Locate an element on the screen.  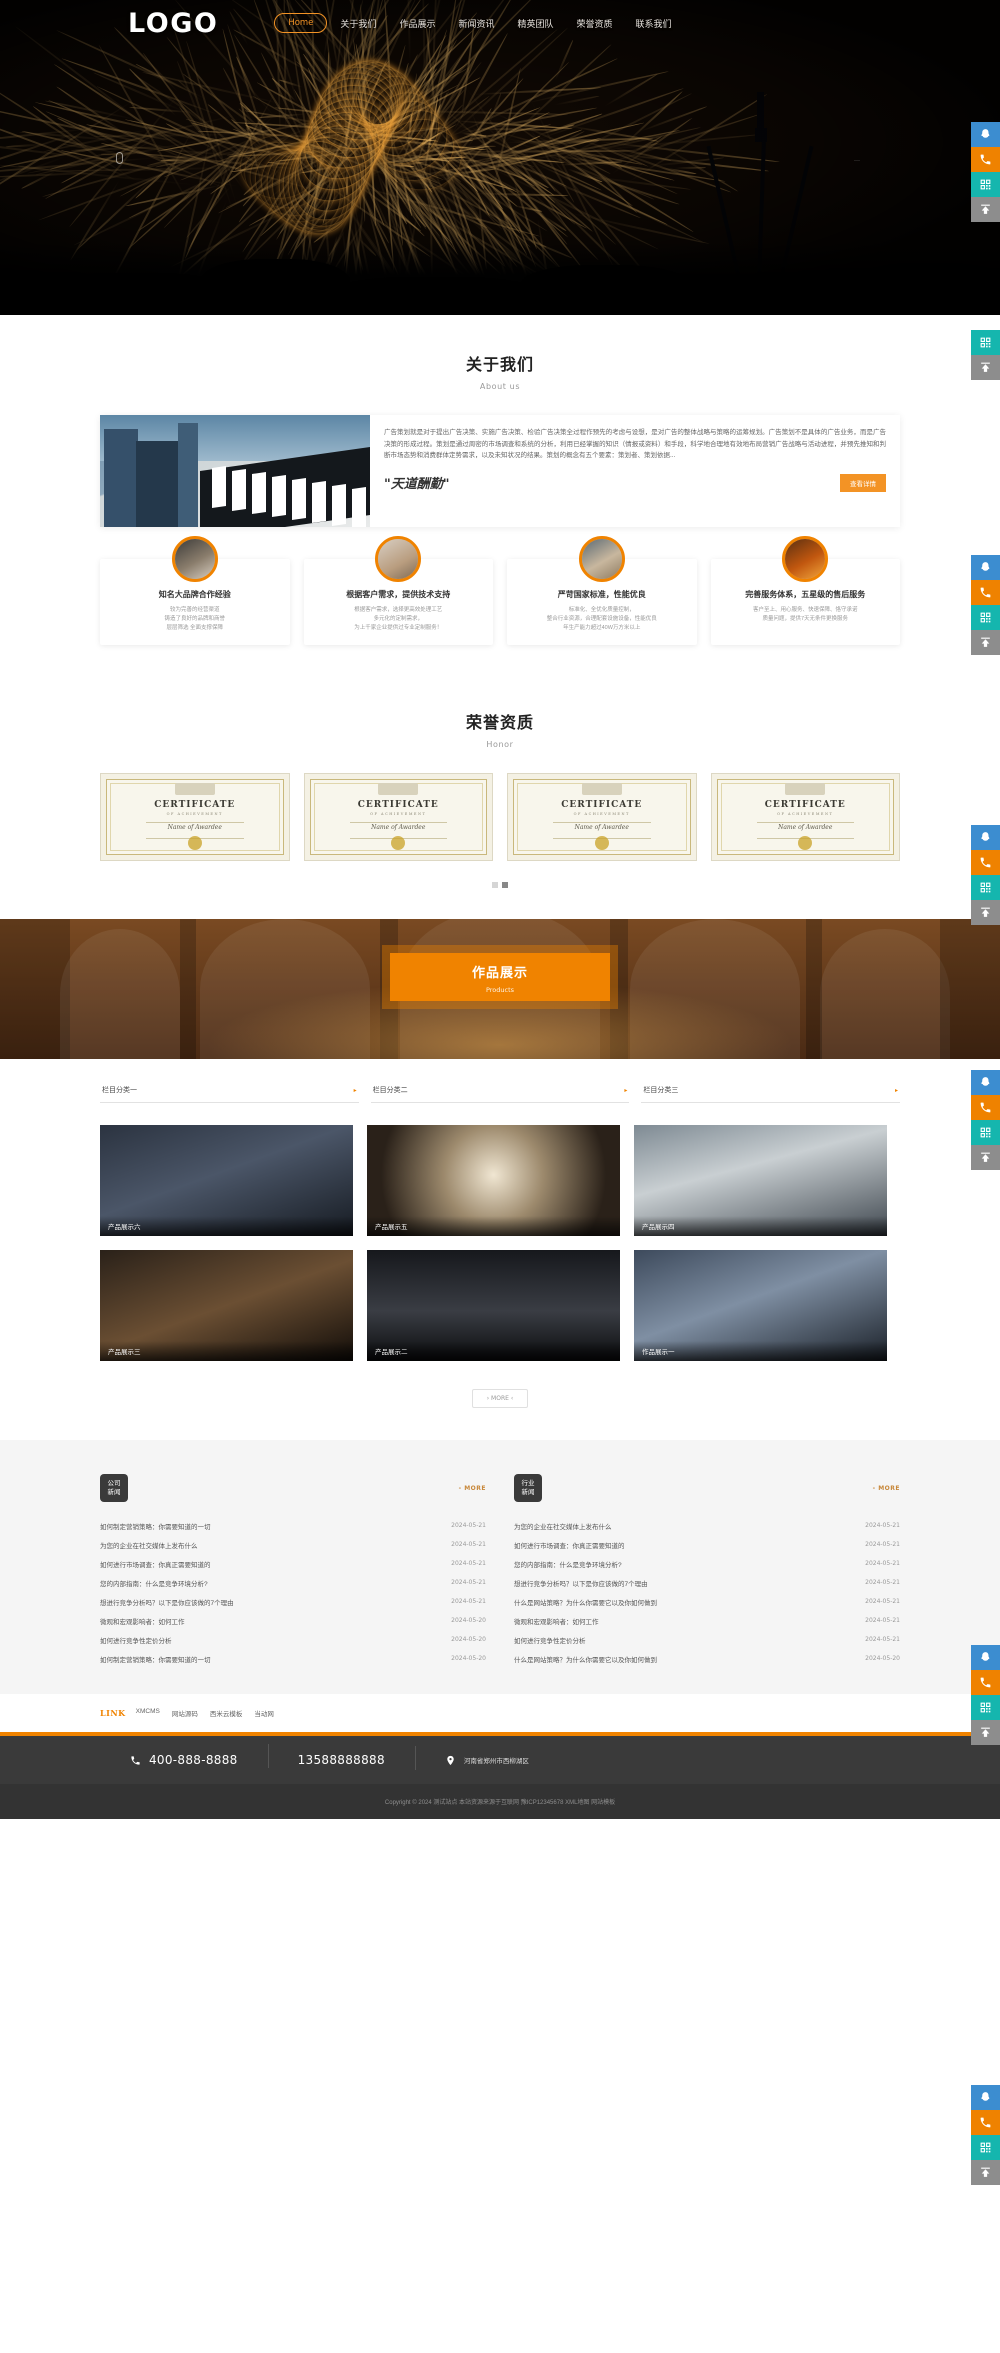
feature-card-0: 知名大品牌合作经验 较为完善的经营渠道 铸造了良好的品牌和商誉 层层筛选 全面支撑保障 is located at coordinates (195, 590).